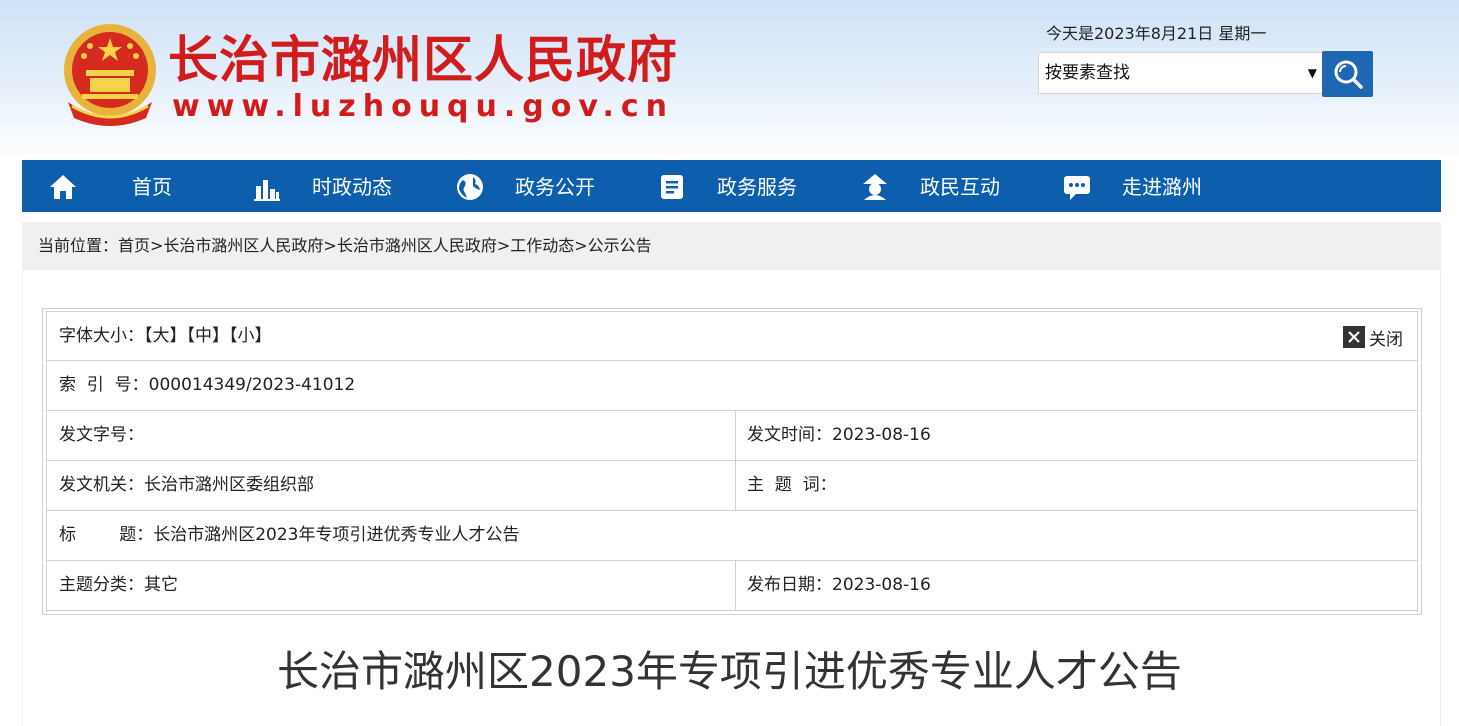 The width and height of the screenshot is (1459, 726). I want to click on issue-time-cell: 发文时间：2023-08-16, so click(839, 435).